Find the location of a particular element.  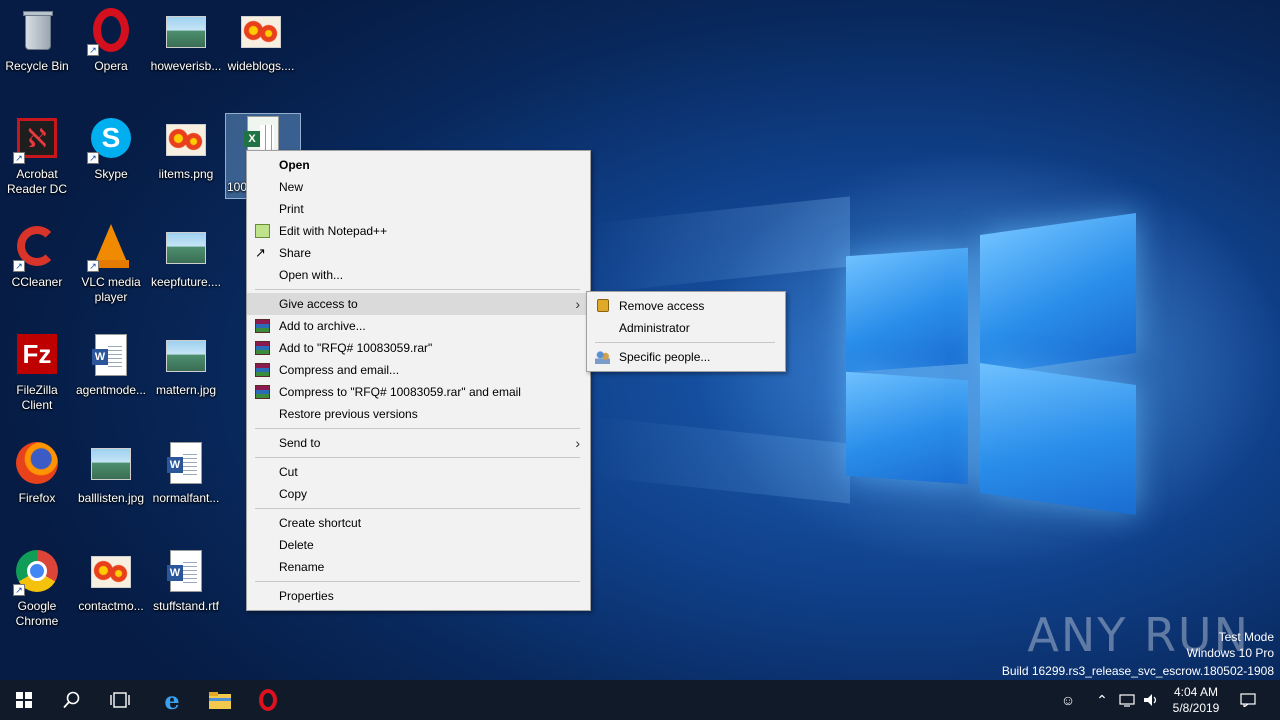

menu-item-properties: Properties is located at coordinates (418, 596).